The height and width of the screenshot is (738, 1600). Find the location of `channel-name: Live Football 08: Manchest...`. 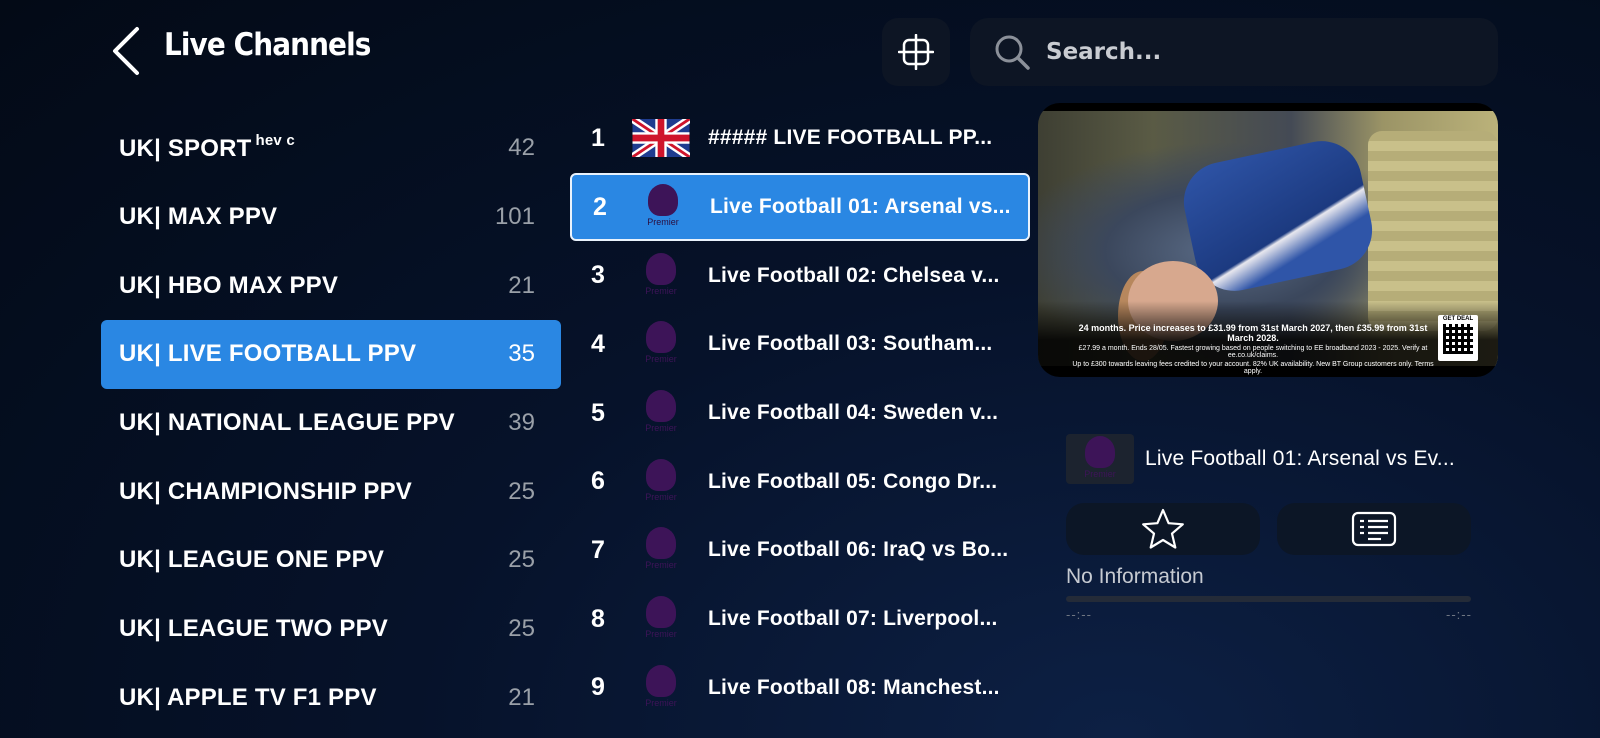

channel-name: Live Football 08: Manchest... is located at coordinates (854, 687).